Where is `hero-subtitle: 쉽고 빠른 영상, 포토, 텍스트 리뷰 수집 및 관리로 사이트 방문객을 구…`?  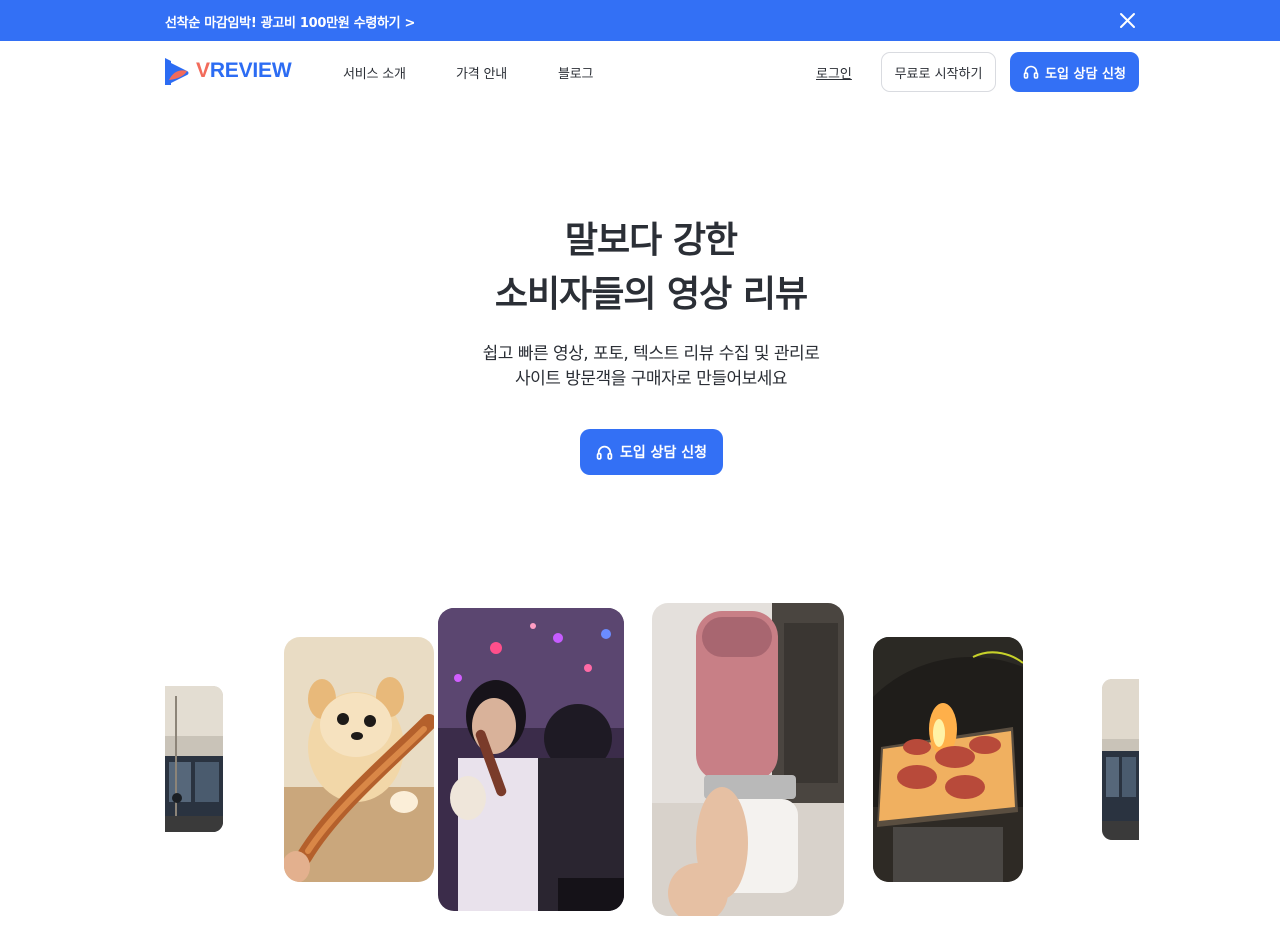
hero-subtitle: 쉽고 빠른 영상, 포토, 텍스트 리뷰 수집 및 관리로 사이트 방문객을 구… is located at coordinates (640, 367).